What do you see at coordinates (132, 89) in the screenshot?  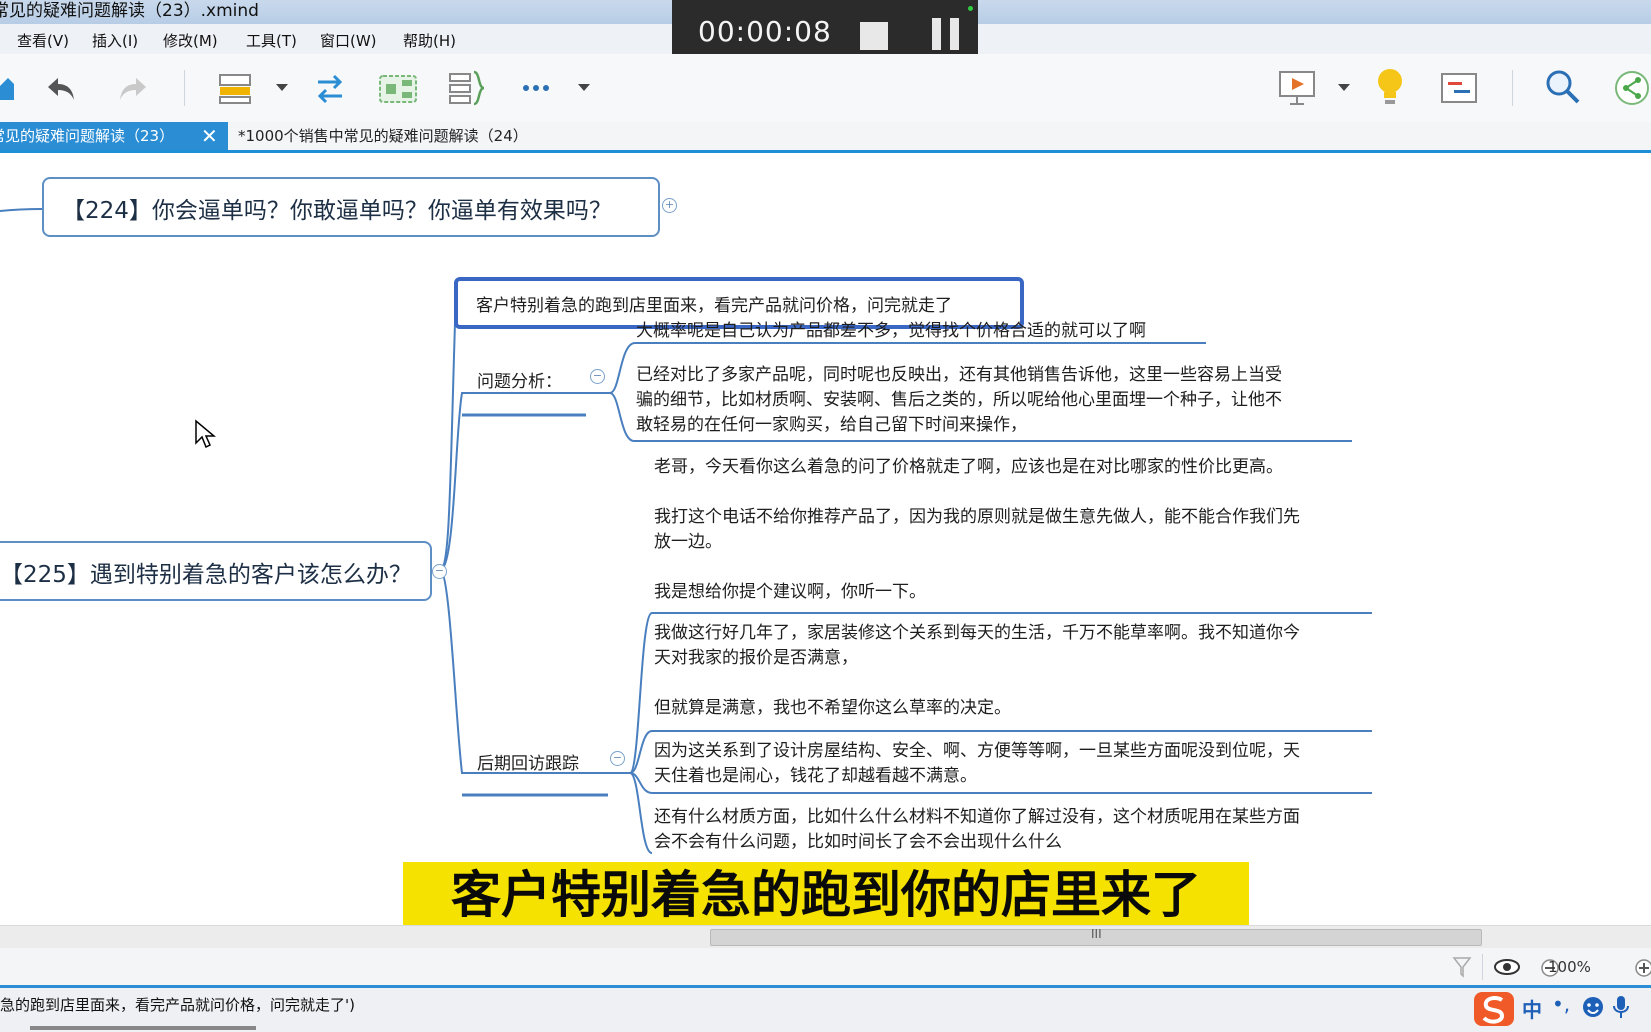 I see `redo-icon` at bounding box center [132, 89].